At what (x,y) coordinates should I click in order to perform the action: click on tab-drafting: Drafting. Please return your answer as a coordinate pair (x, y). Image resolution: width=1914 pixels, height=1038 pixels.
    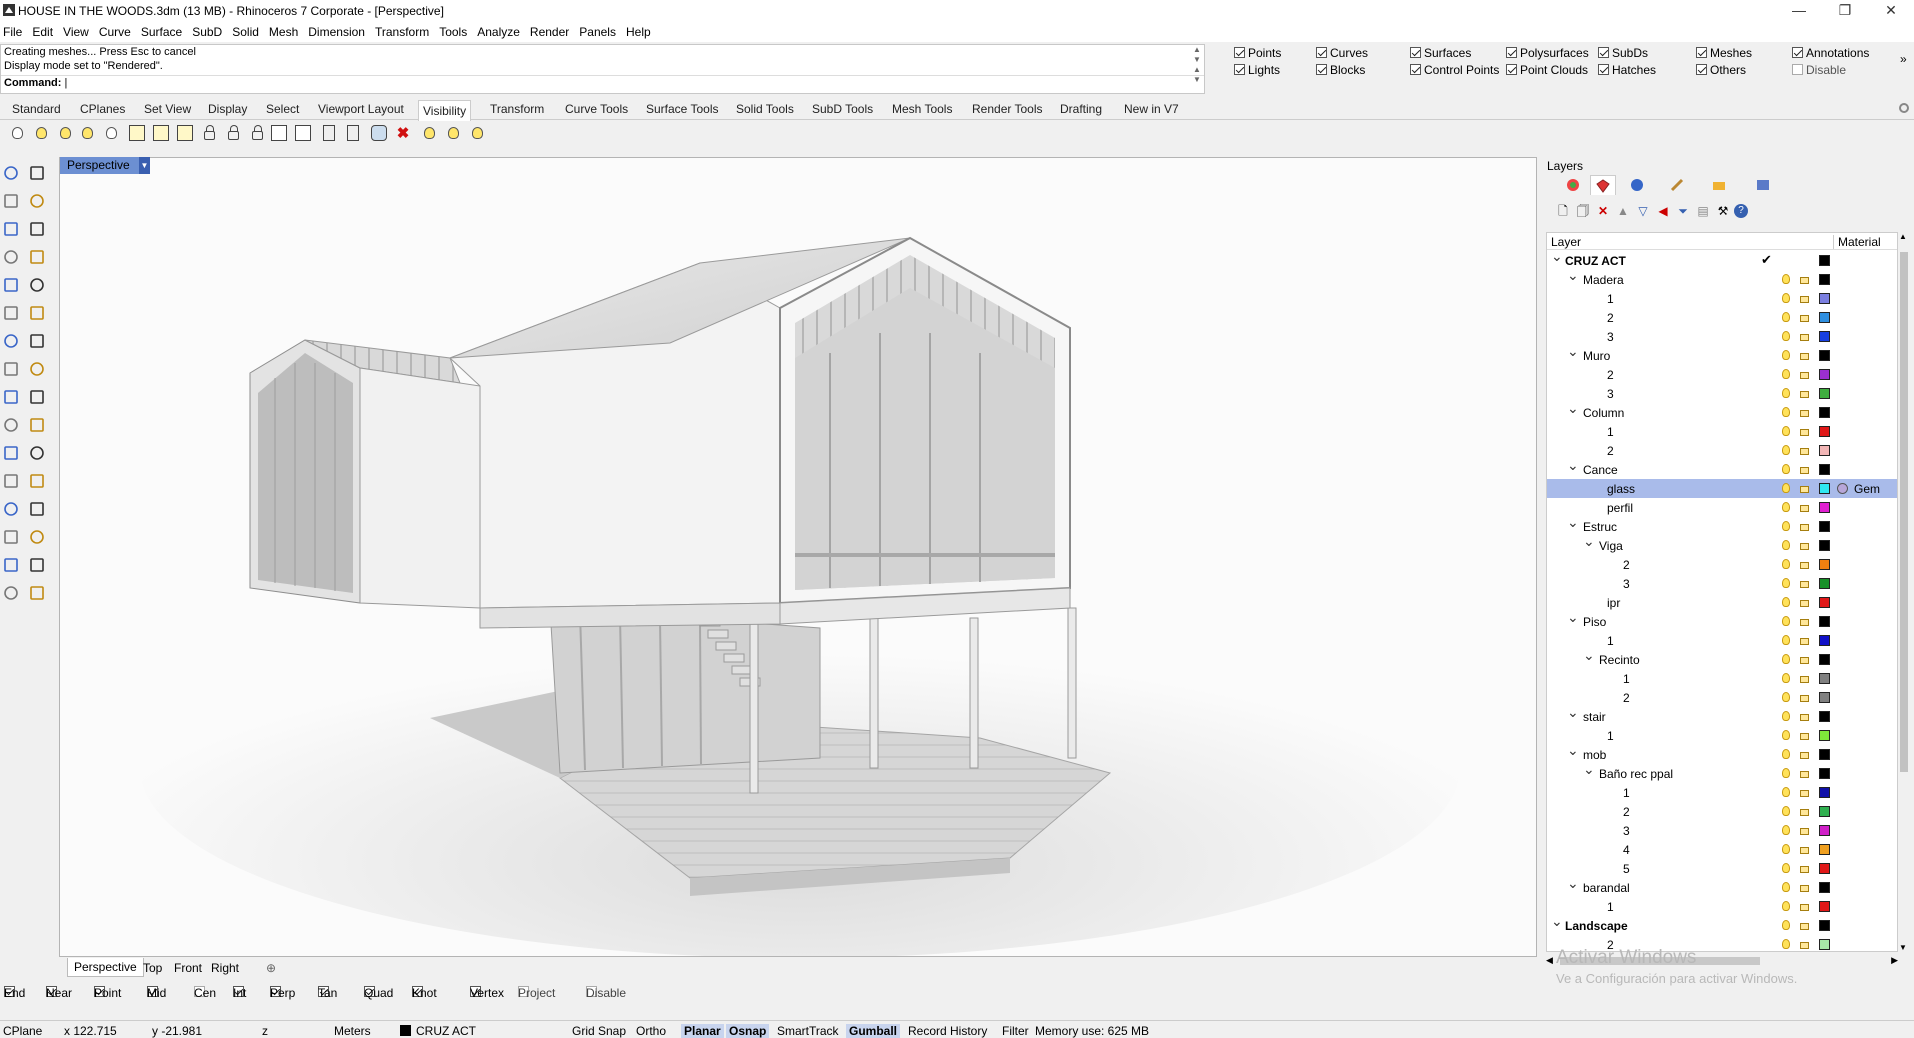
    Looking at the image, I should click on (1081, 109).